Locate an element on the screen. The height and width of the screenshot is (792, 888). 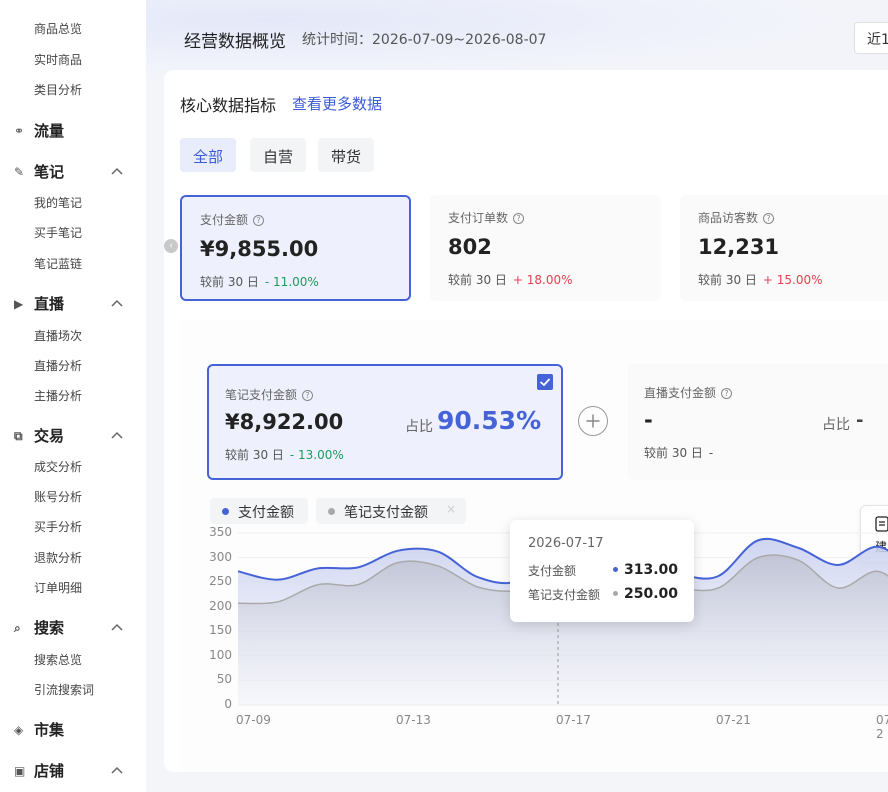
sidebar-group-label: 交易 is located at coordinates (49, 436).